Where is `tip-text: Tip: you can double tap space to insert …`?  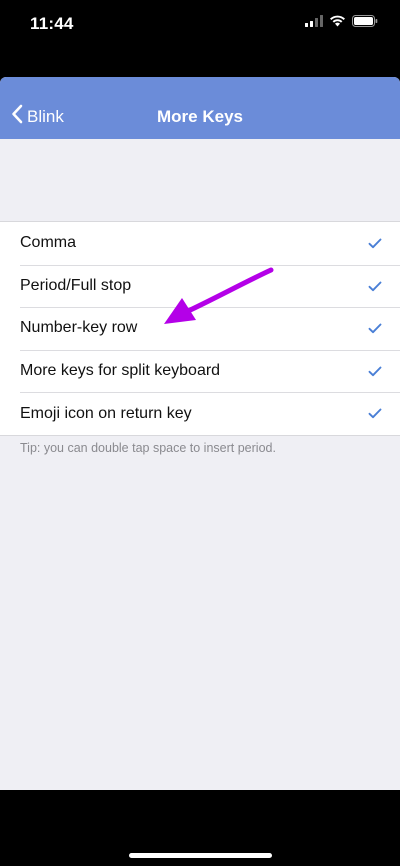 tip-text: Tip: you can double tap space to insert … is located at coordinates (148, 448).